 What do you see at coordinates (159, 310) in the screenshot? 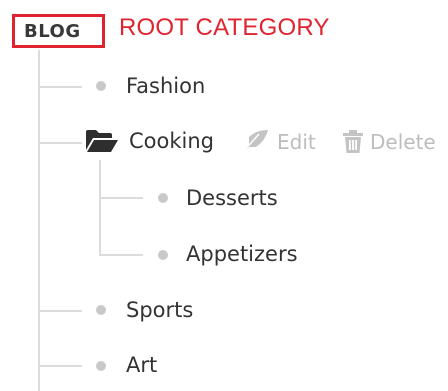
I see `tree-item-label: Sports` at bounding box center [159, 310].